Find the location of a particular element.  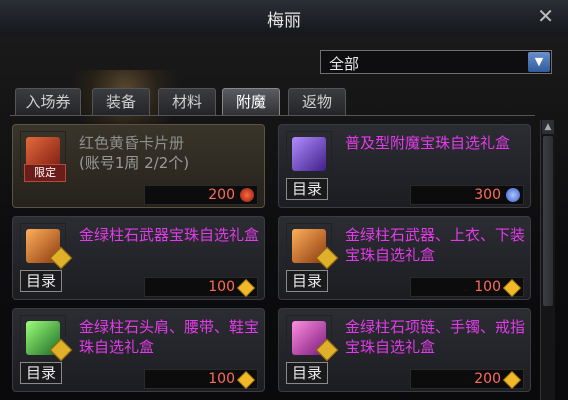

list-item: 目录 金绿柱石头肩、腰带、鞋宝珠自选礼盒 100 is located at coordinates (138, 350).